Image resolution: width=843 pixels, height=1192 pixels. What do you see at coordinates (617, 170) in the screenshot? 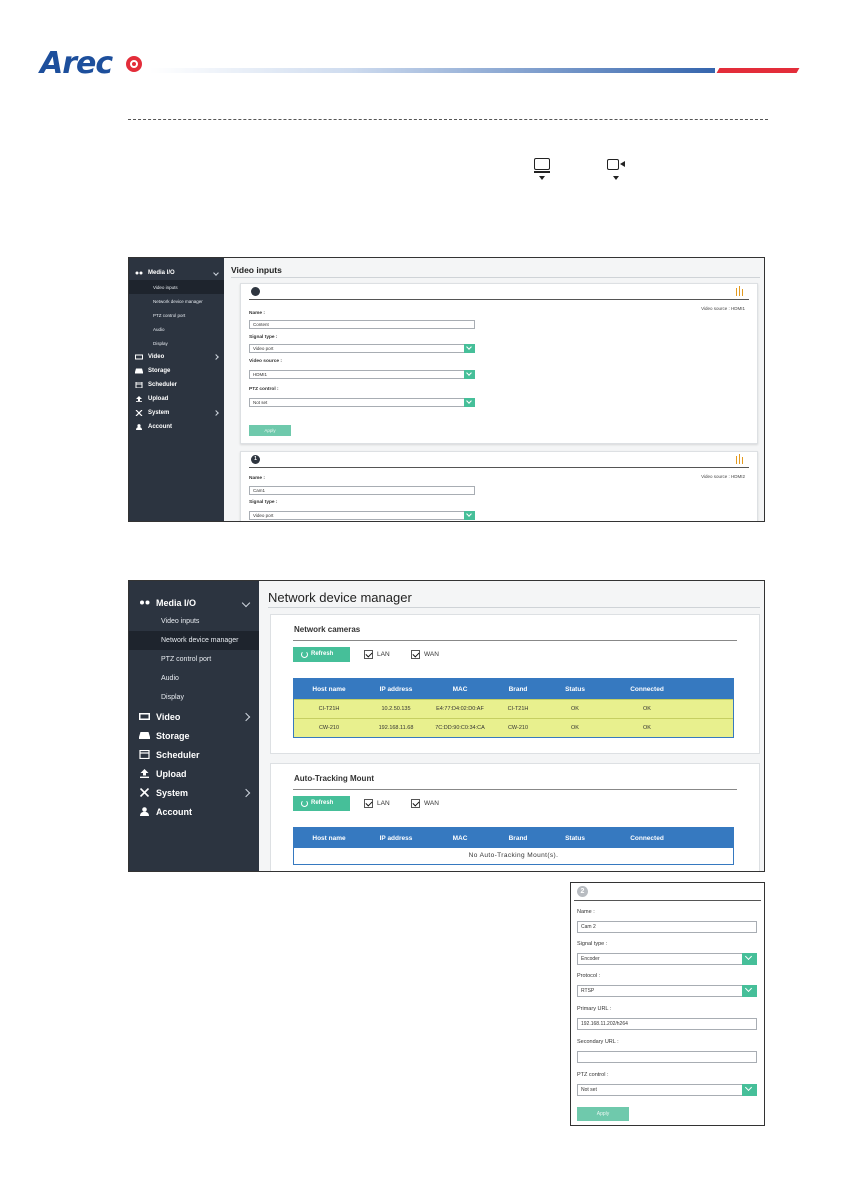
I see `camera-input-icon` at bounding box center [617, 170].